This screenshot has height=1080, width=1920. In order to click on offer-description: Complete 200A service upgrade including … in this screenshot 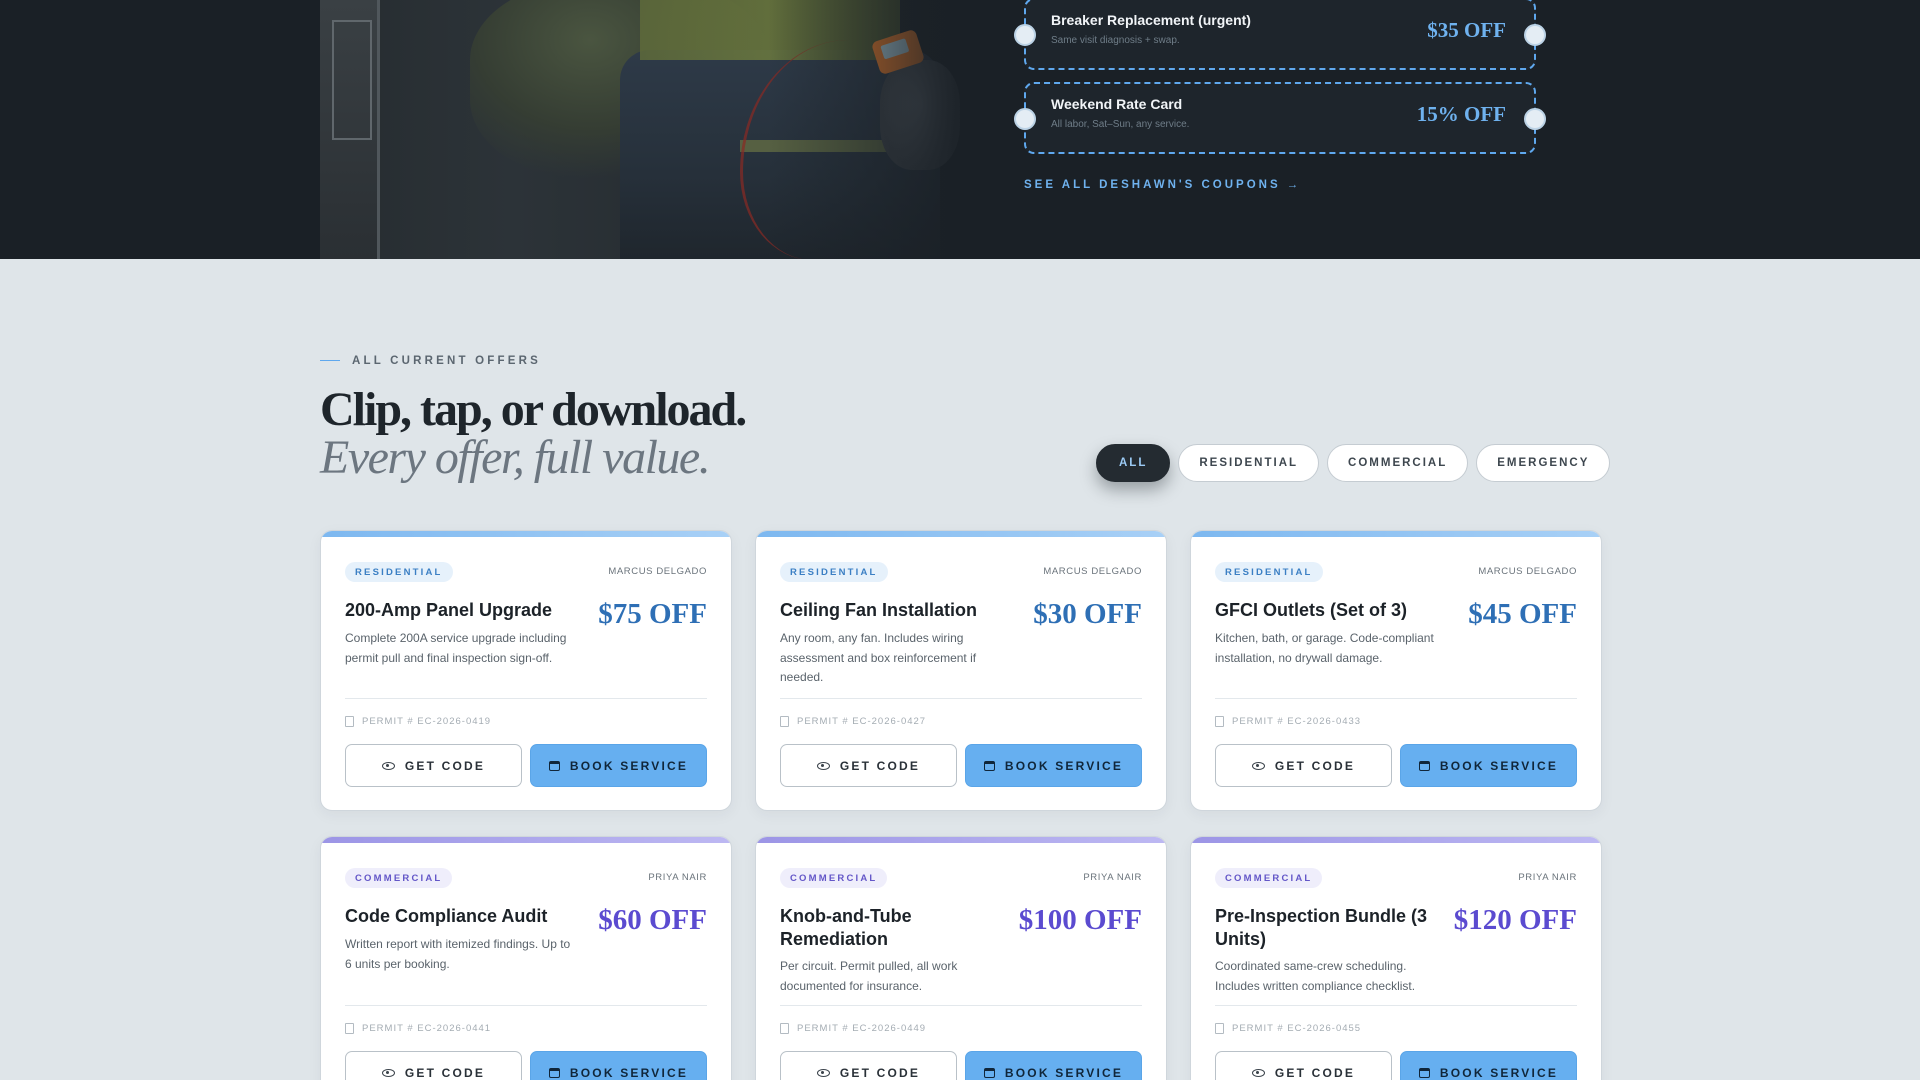, I will do `click(456, 648)`.